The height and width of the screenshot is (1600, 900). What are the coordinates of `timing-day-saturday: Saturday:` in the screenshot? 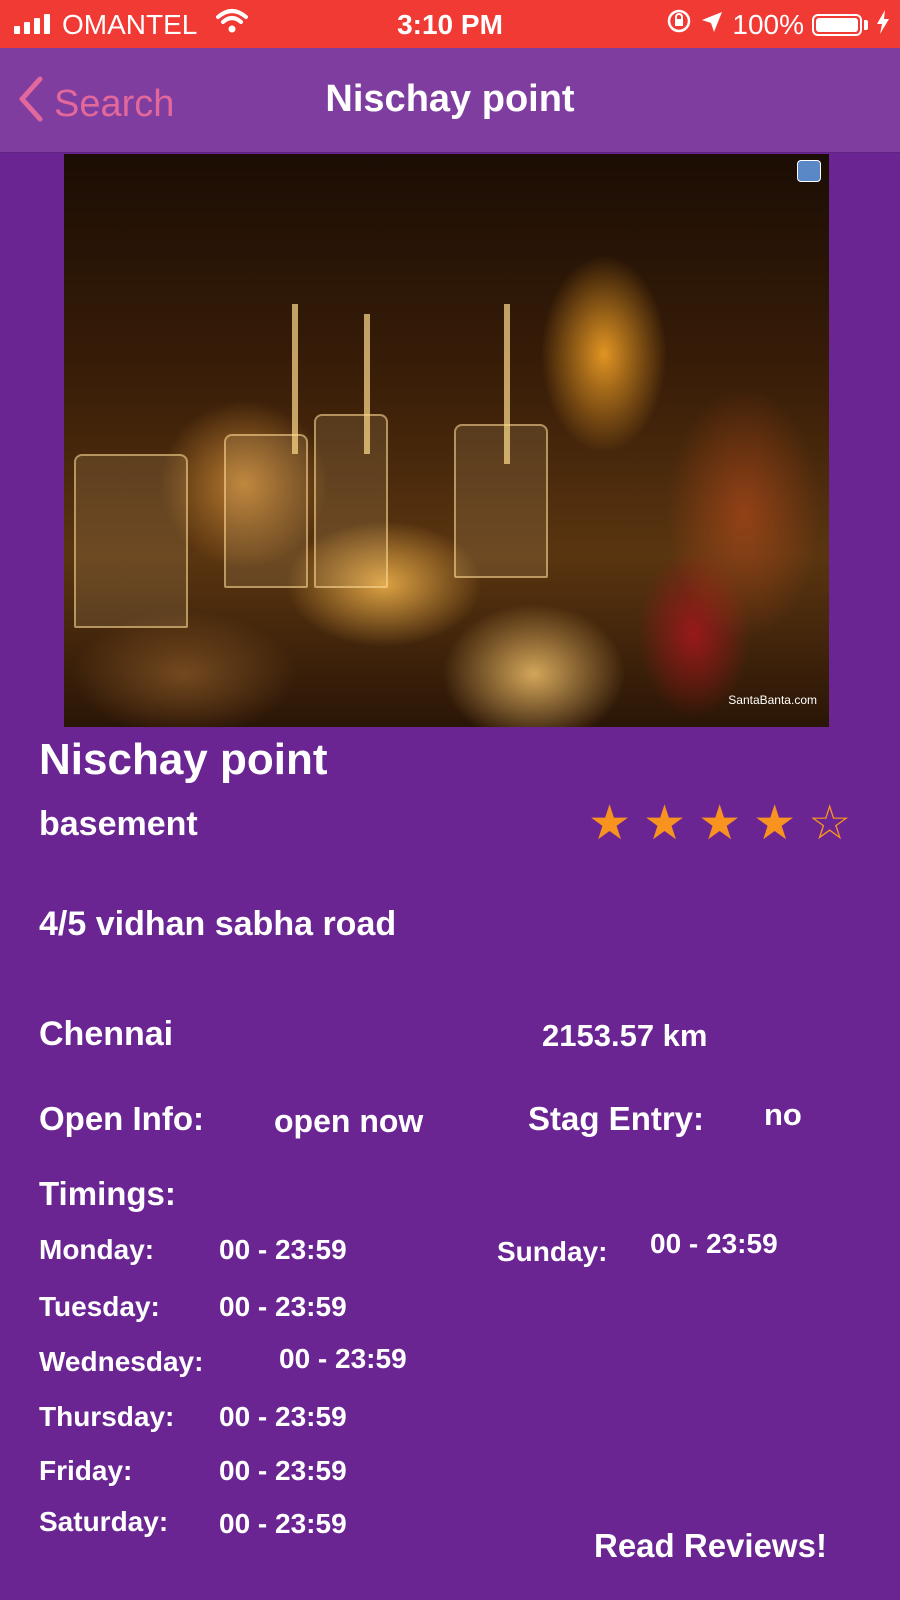 It's located at (104, 1521).